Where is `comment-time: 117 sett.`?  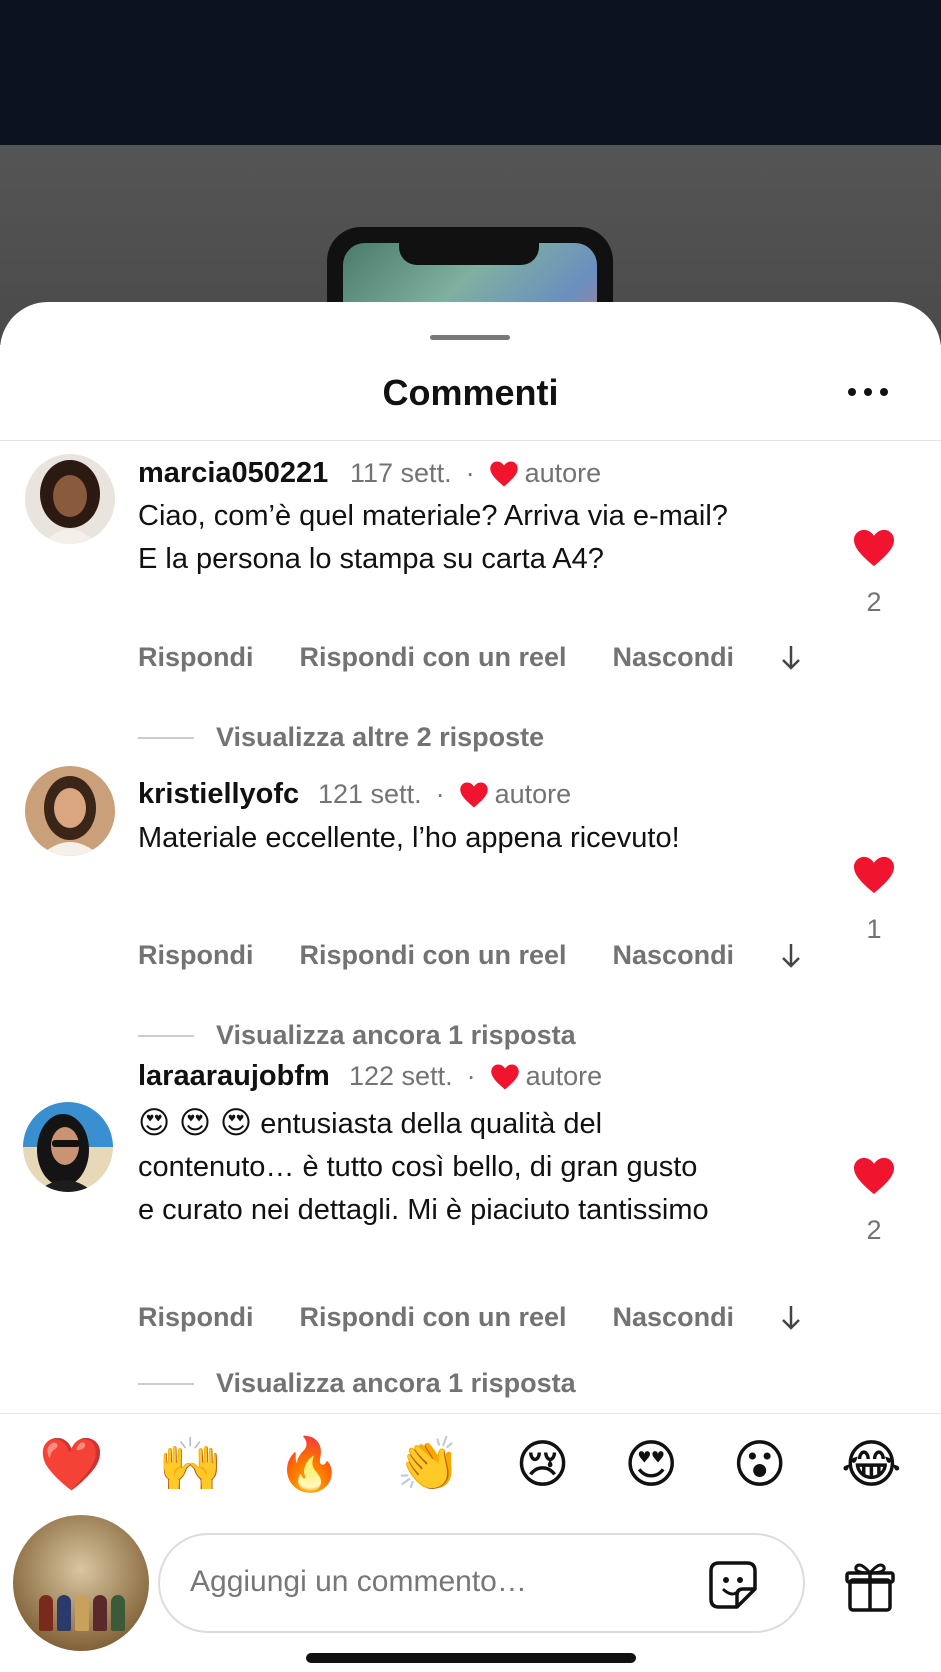
comment-time: 117 sett. is located at coordinates (401, 473).